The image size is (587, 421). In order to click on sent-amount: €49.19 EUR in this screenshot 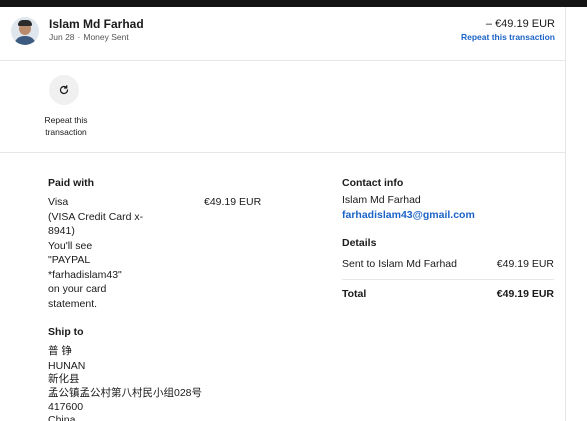, I will do `click(525, 264)`.